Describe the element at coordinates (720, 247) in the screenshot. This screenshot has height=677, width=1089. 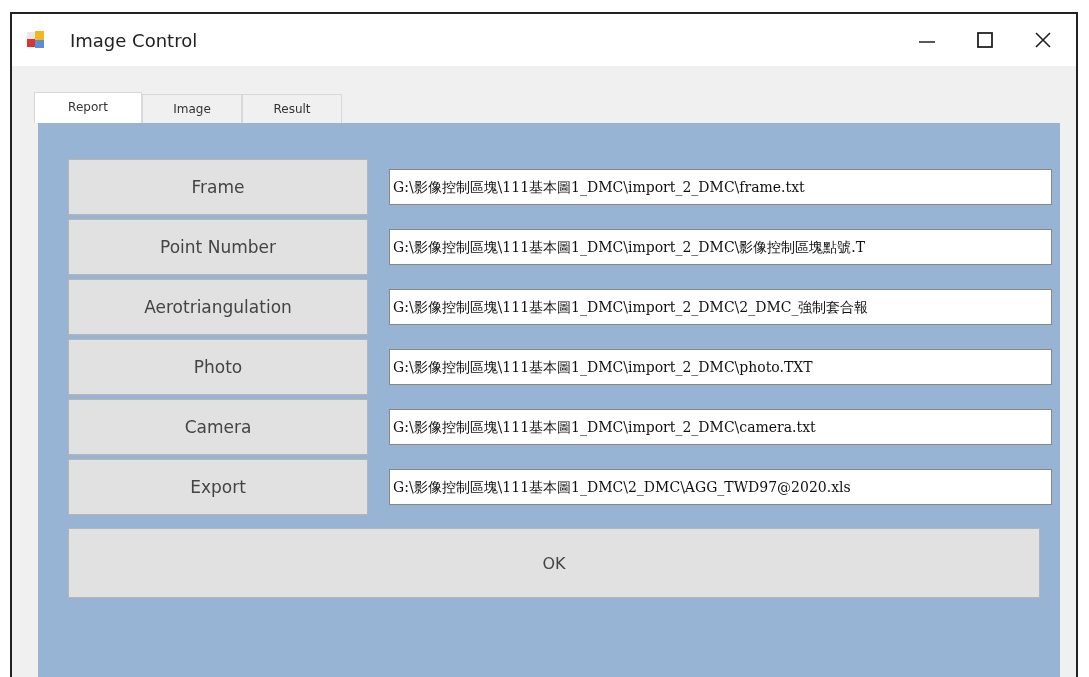
I see `path-field: G:\影像控制區塊\111基本圖1_DMC\import_2_DMC\影像控制區塊點號.T` at that location.